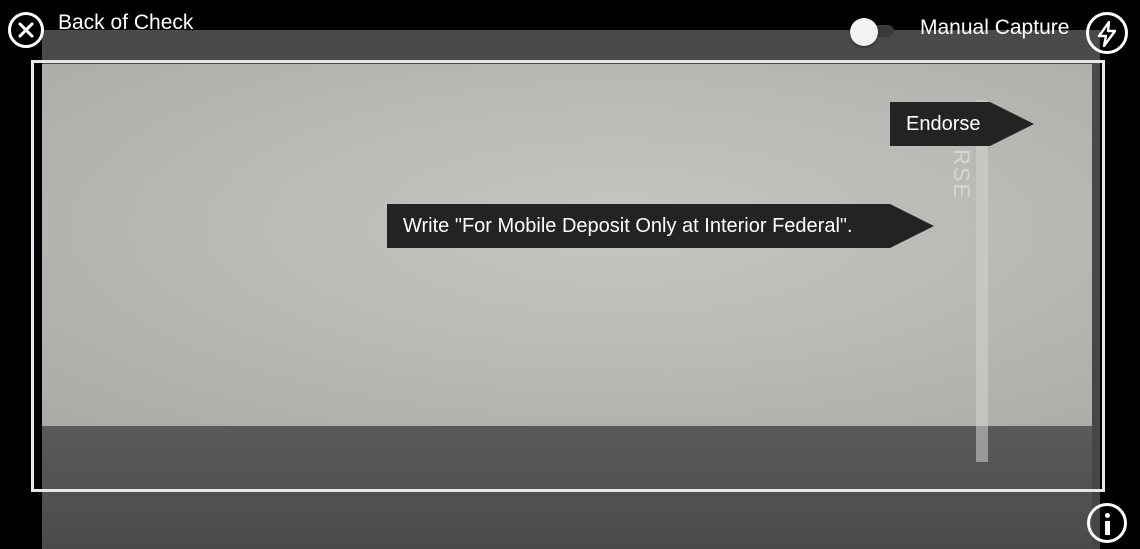  I want to click on info-icon-dot, so click(1107, 515).